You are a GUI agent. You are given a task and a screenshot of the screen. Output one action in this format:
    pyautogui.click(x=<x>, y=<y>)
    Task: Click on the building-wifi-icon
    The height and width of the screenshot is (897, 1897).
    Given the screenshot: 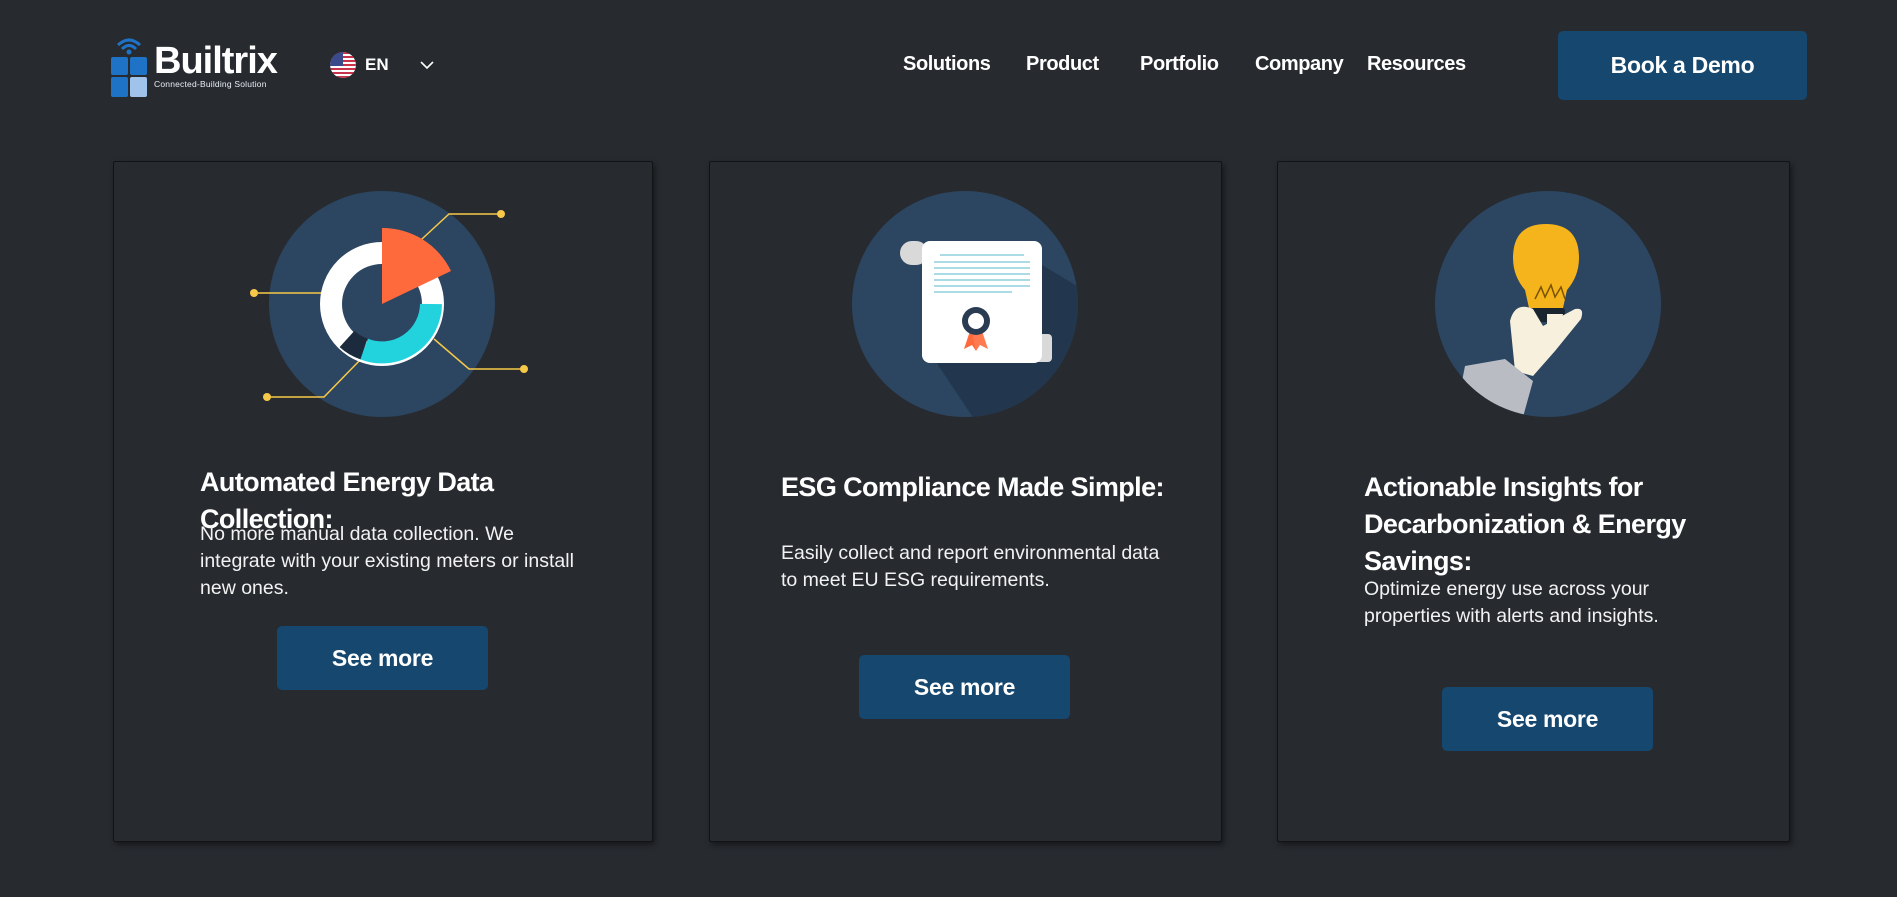 What is the action you would take?
    pyautogui.click(x=129, y=67)
    